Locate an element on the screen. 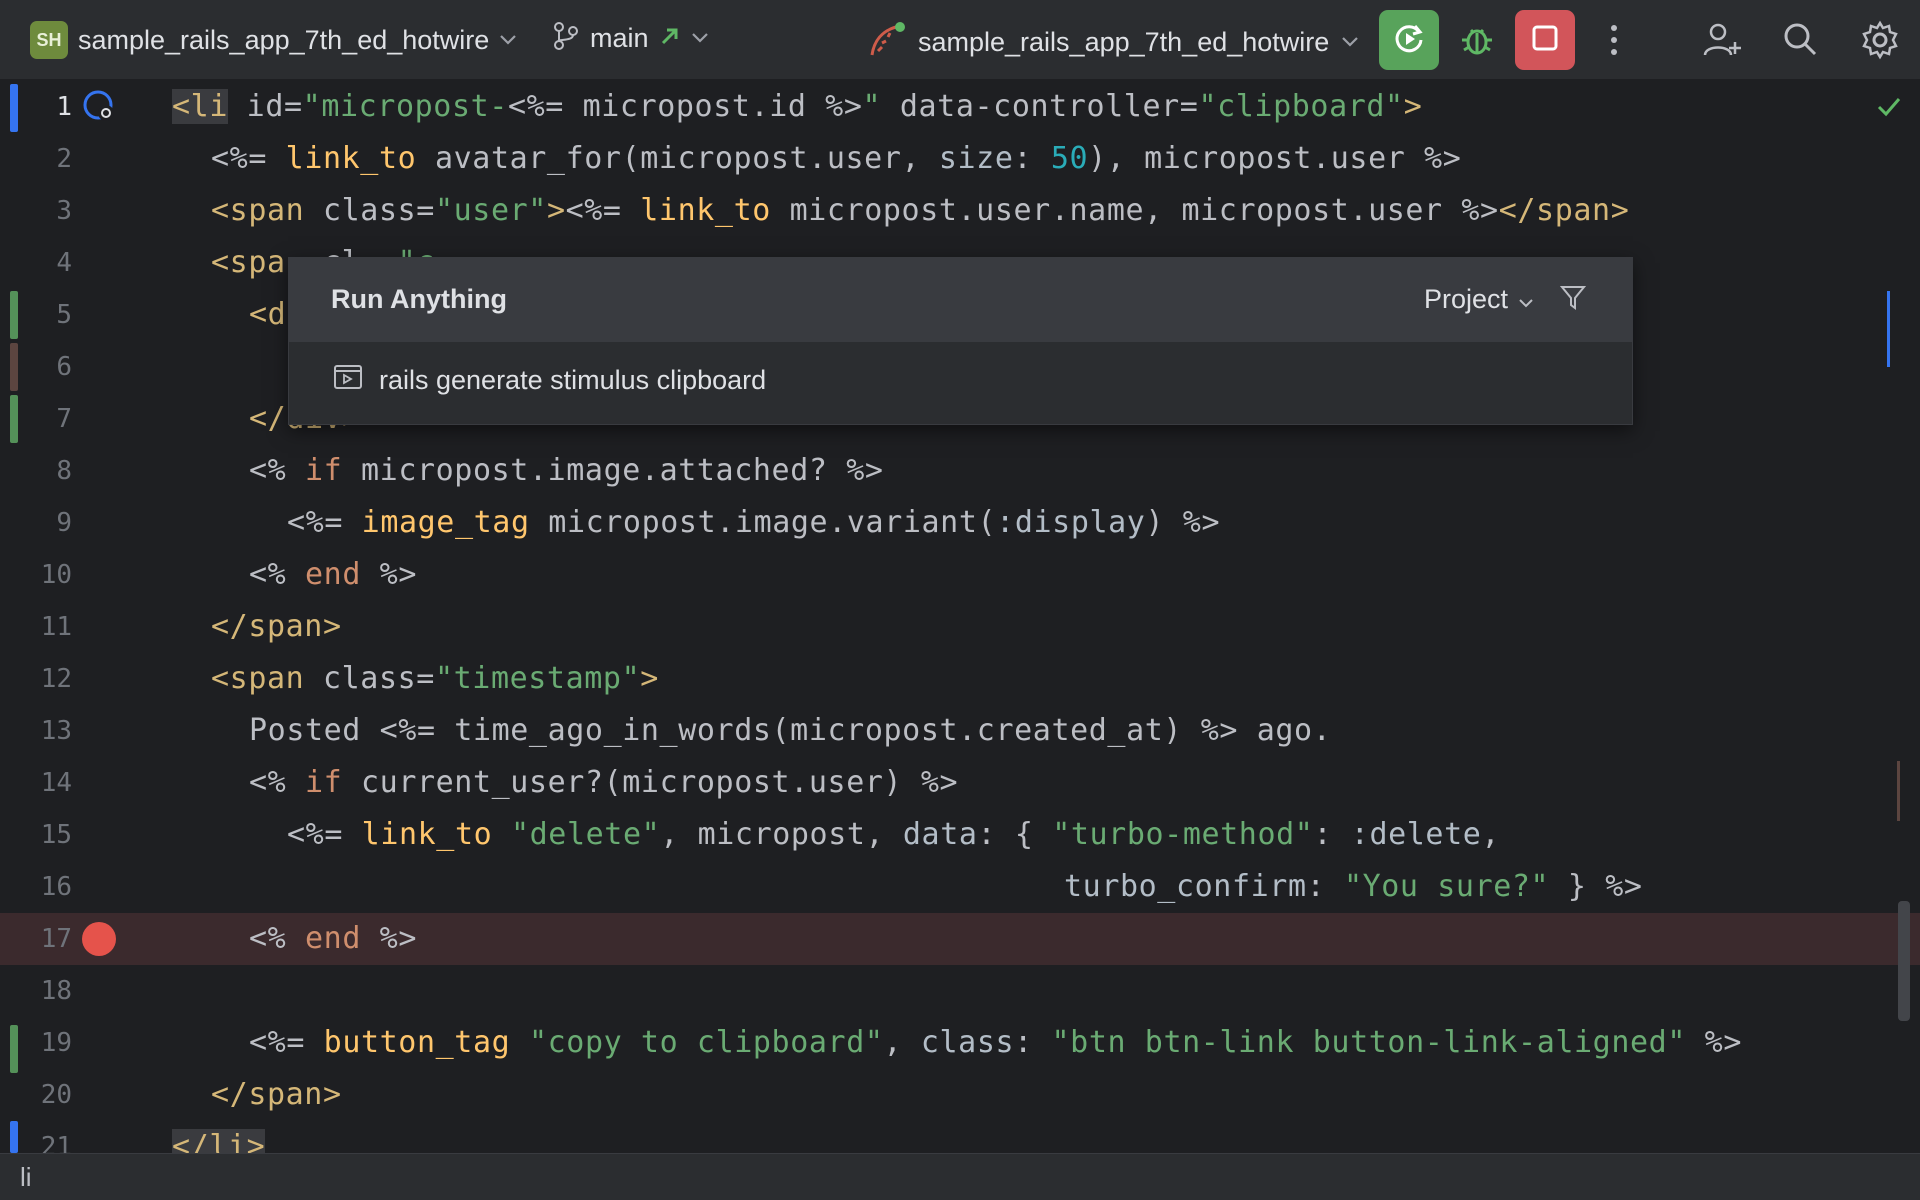  outgoing-arrow-icon is located at coordinates (670, 38).